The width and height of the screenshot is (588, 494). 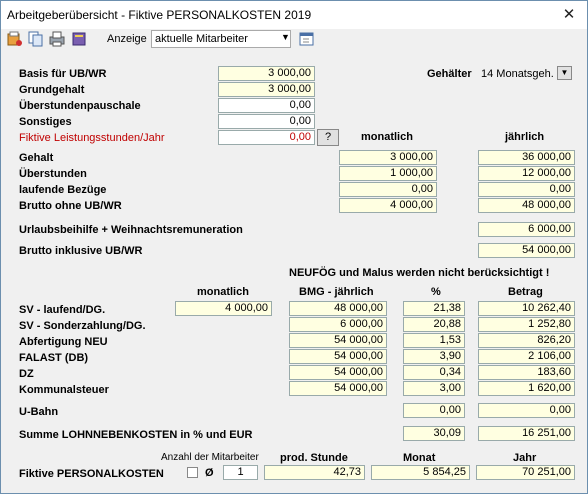 What do you see at coordinates (201, 39) in the screenshot?
I see `anzeige-select-value: aktuelle Mitarbeiter` at bounding box center [201, 39].